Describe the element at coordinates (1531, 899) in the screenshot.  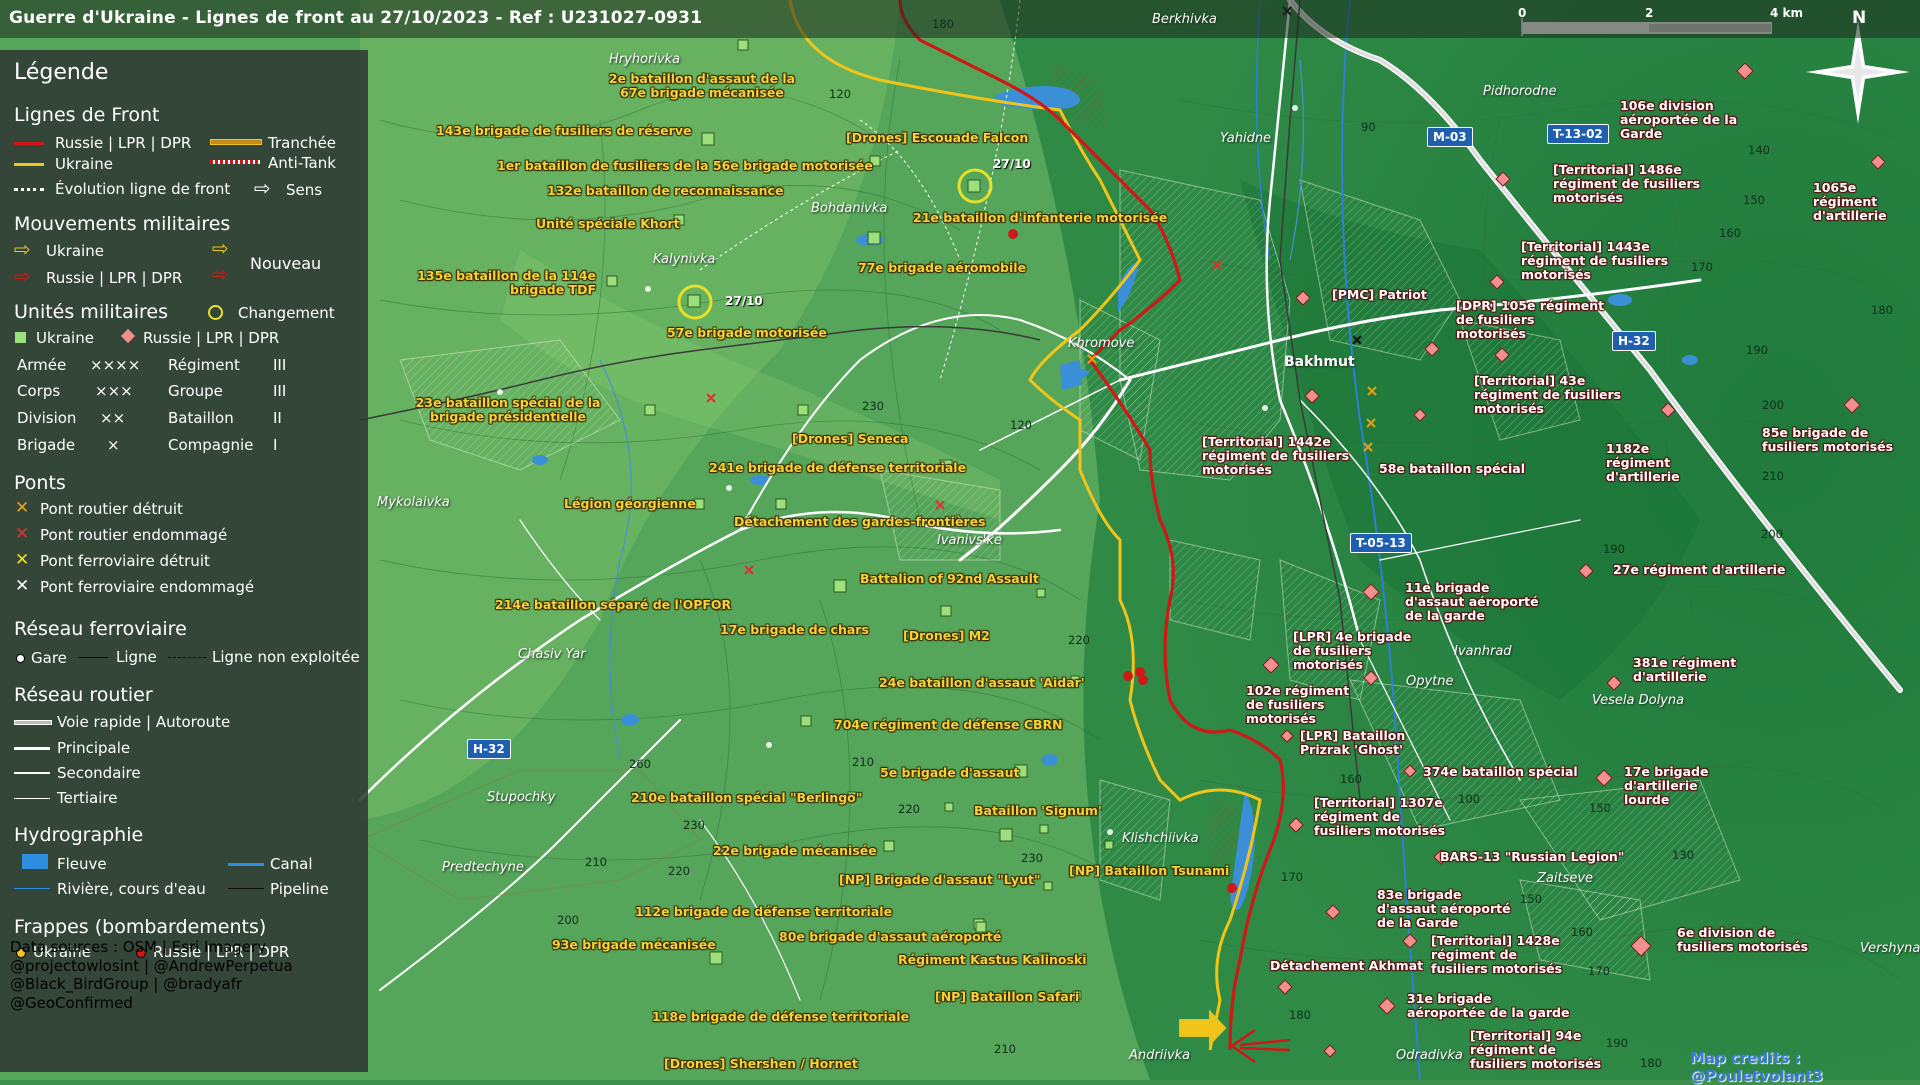
I see `elevation-label: 150` at that location.